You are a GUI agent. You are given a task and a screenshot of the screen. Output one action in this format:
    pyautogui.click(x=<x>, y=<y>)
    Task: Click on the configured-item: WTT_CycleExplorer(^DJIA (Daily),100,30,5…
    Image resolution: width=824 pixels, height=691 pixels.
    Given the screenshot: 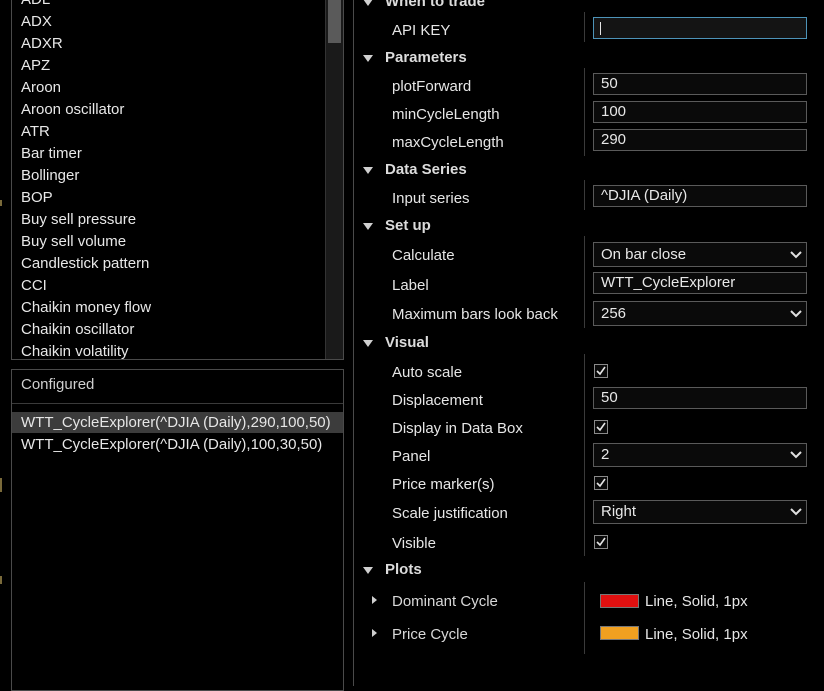 What is the action you would take?
    pyautogui.click(x=177, y=444)
    